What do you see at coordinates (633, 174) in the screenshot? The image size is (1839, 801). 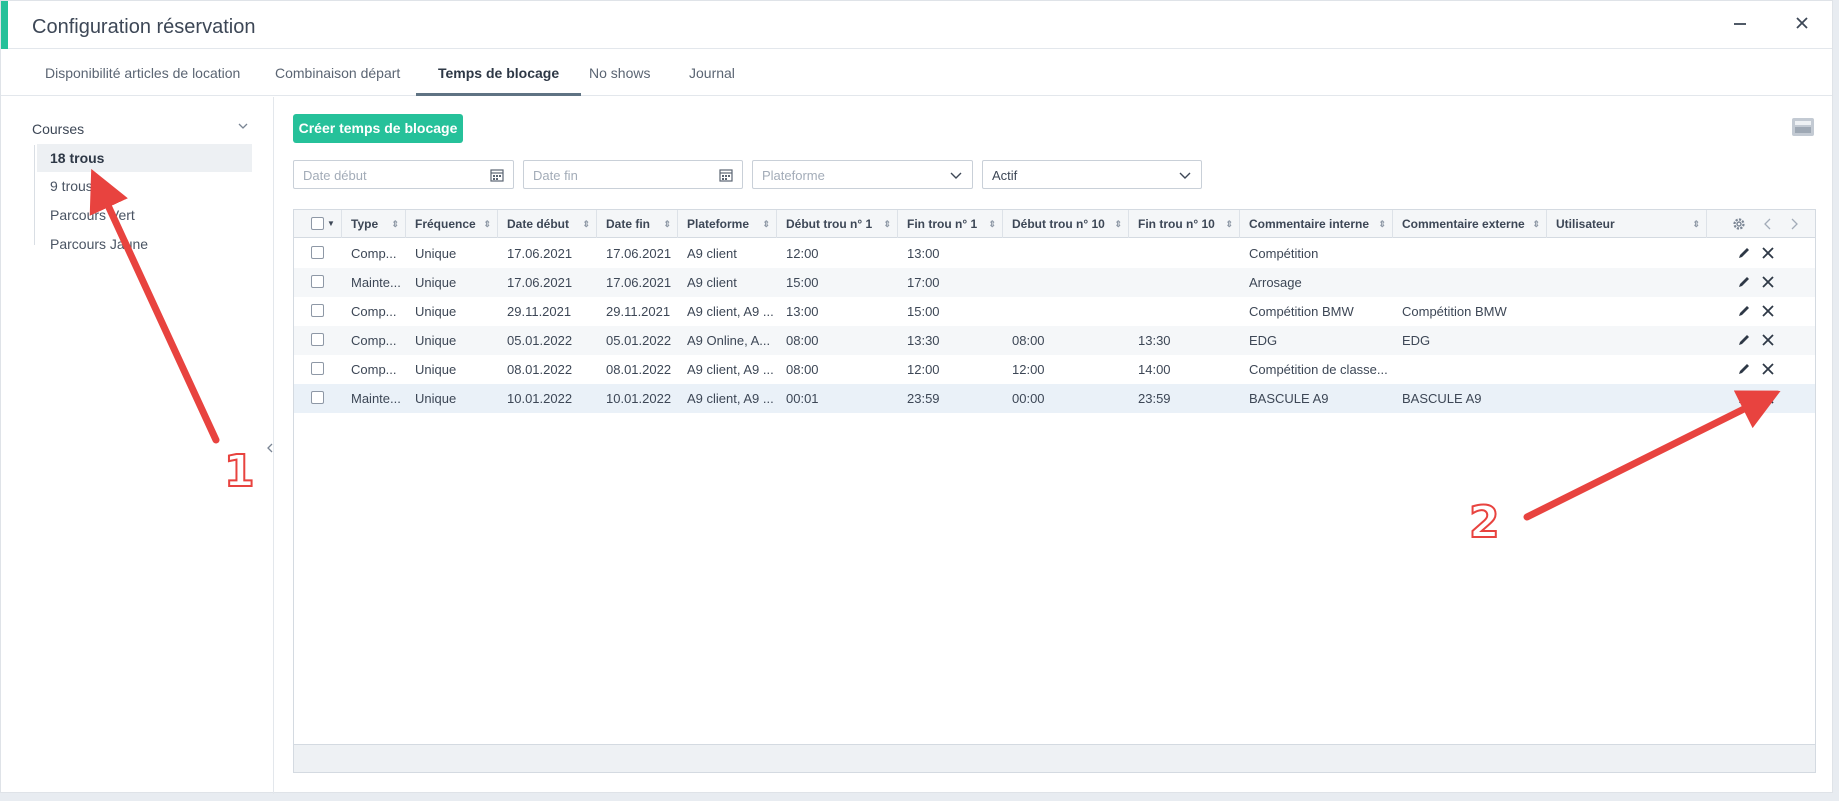 I see `date-end-field: Date fin` at bounding box center [633, 174].